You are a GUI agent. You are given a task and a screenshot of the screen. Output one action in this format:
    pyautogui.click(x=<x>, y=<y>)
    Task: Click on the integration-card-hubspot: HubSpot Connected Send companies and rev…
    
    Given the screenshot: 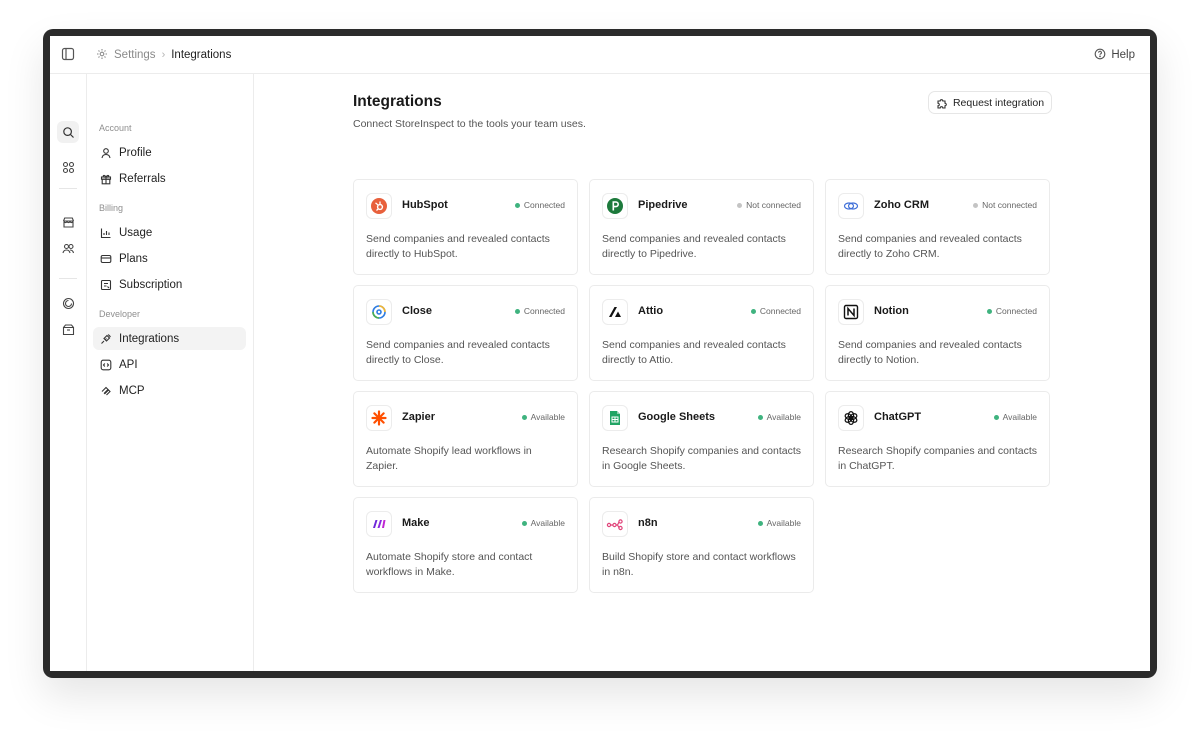 What is the action you would take?
    pyautogui.click(x=465, y=227)
    